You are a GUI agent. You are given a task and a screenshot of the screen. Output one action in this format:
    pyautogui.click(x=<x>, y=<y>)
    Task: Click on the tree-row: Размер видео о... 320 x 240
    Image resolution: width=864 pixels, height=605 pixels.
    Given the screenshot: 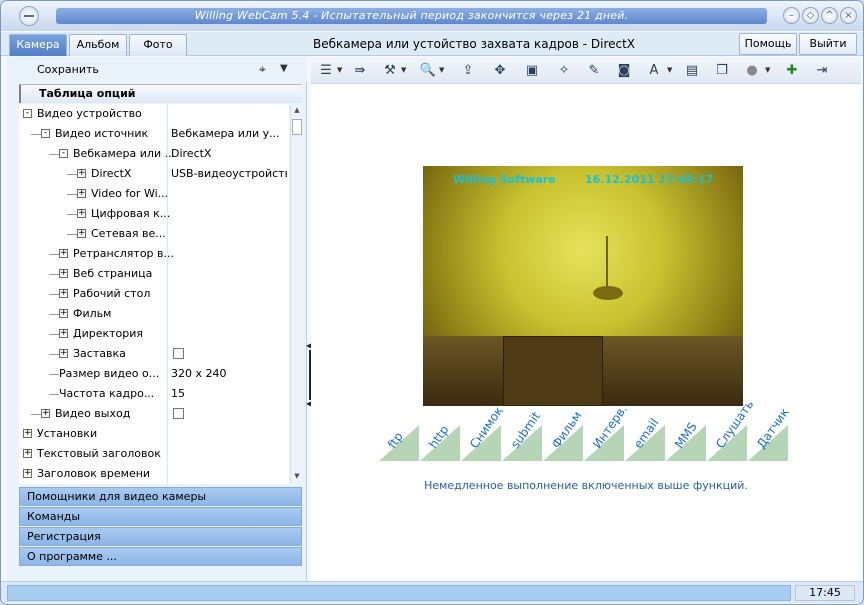 What is the action you would take?
    pyautogui.click(x=154, y=374)
    